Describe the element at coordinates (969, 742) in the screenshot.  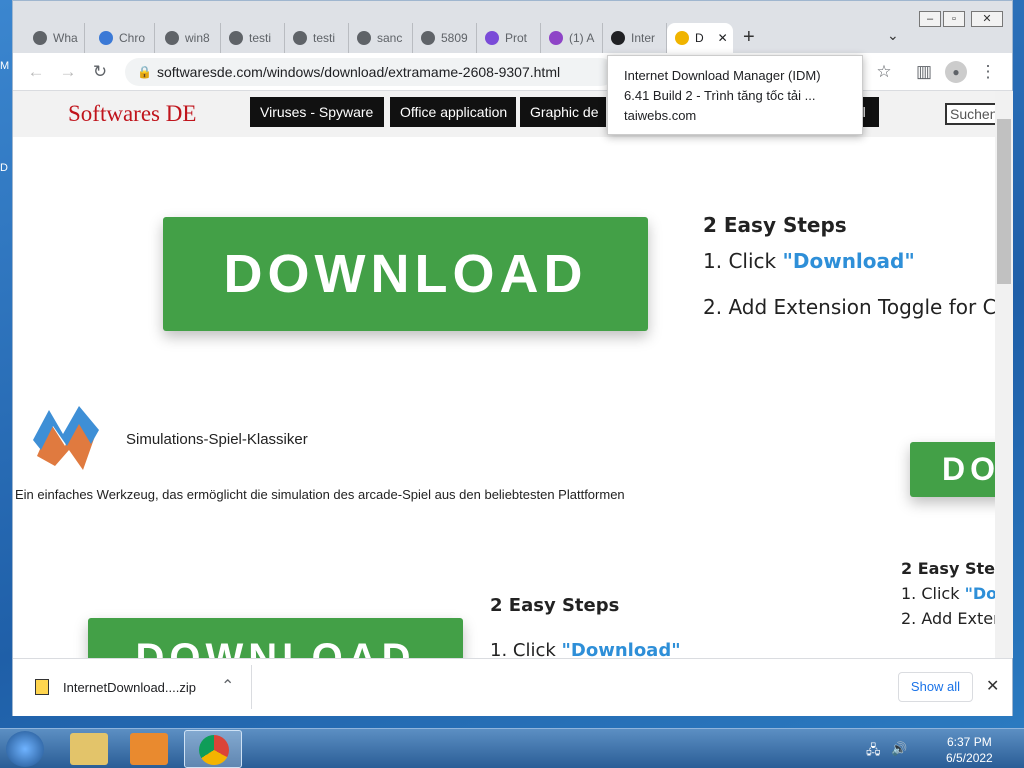
I see `clock-time: 6:37 PM` at that location.